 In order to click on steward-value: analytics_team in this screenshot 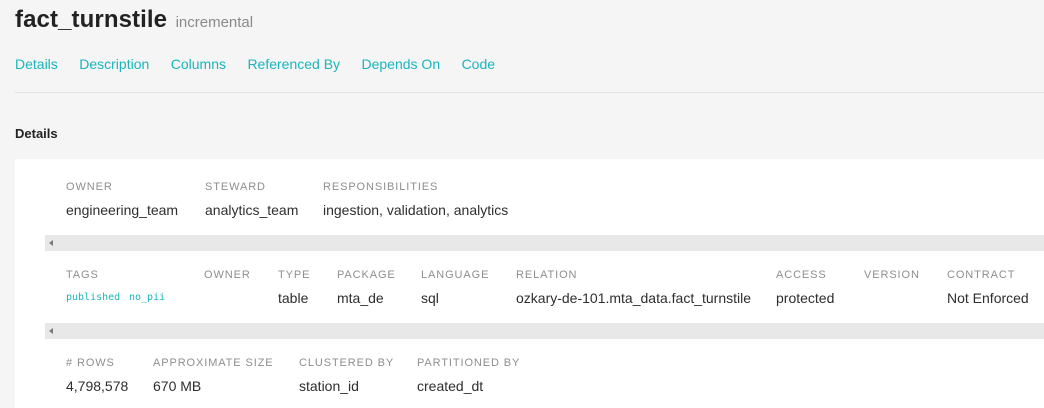, I will do `click(252, 210)`.